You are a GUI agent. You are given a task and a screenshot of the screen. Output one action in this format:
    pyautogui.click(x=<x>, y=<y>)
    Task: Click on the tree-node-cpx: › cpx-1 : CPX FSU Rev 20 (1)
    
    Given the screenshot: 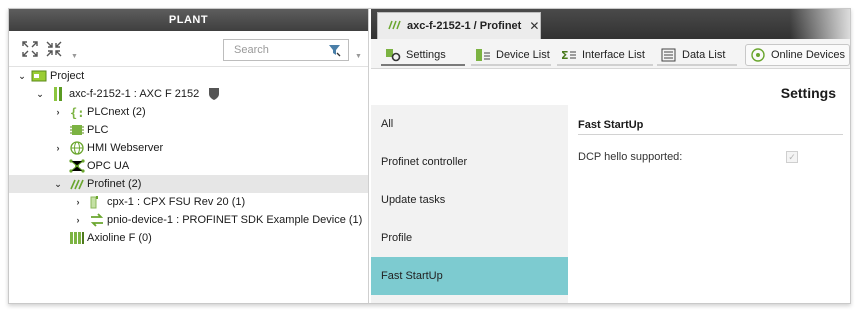 What is the action you would take?
    pyautogui.click(x=188, y=202)
    